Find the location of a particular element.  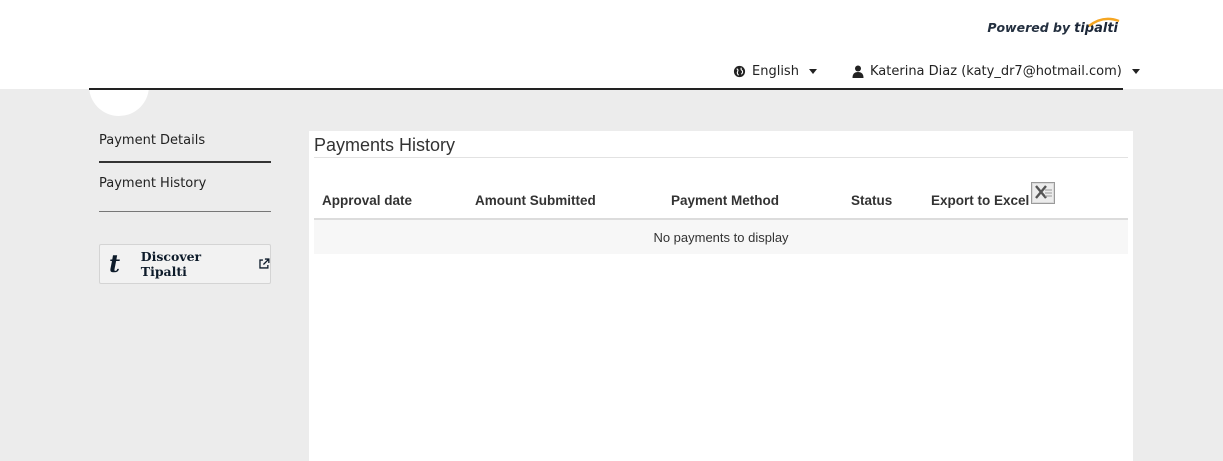

sidebar-item-payment-details: Payment Details is located at coordinates (185, 146).